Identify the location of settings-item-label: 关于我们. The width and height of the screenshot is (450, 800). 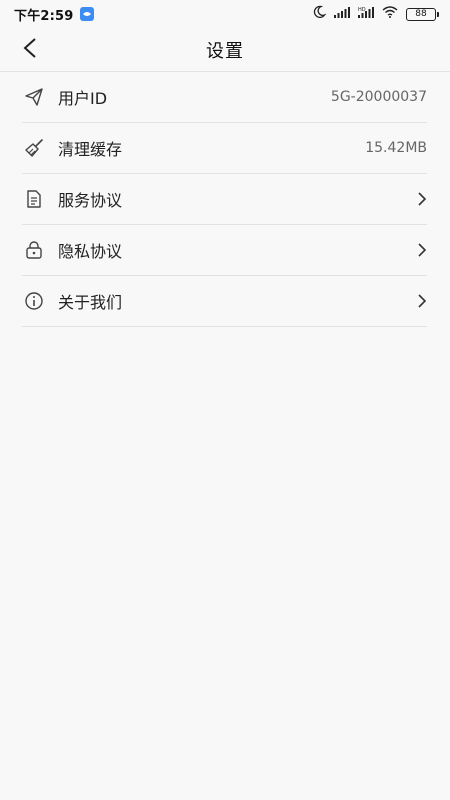
(90, 302).